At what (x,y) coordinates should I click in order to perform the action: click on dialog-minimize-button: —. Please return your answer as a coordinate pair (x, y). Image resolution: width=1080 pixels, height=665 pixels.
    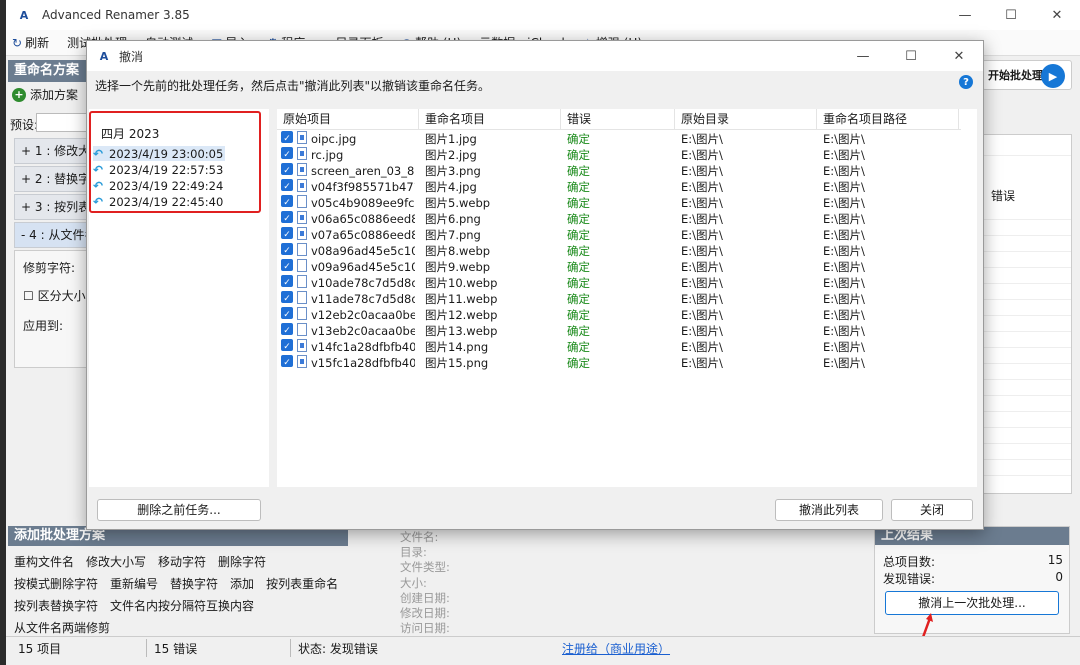
    Looking at the image, I should click on (863, 56).